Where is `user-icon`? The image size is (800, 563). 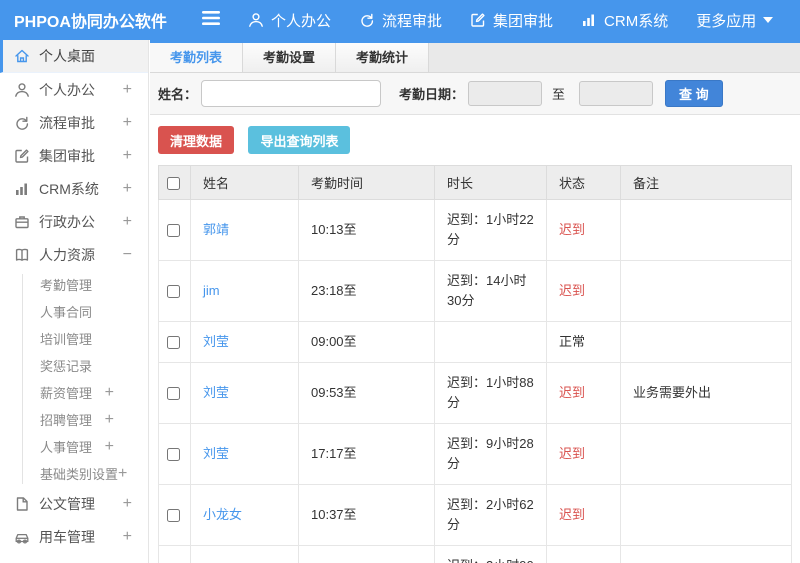 user-icon is located at coordinates (256, 20).